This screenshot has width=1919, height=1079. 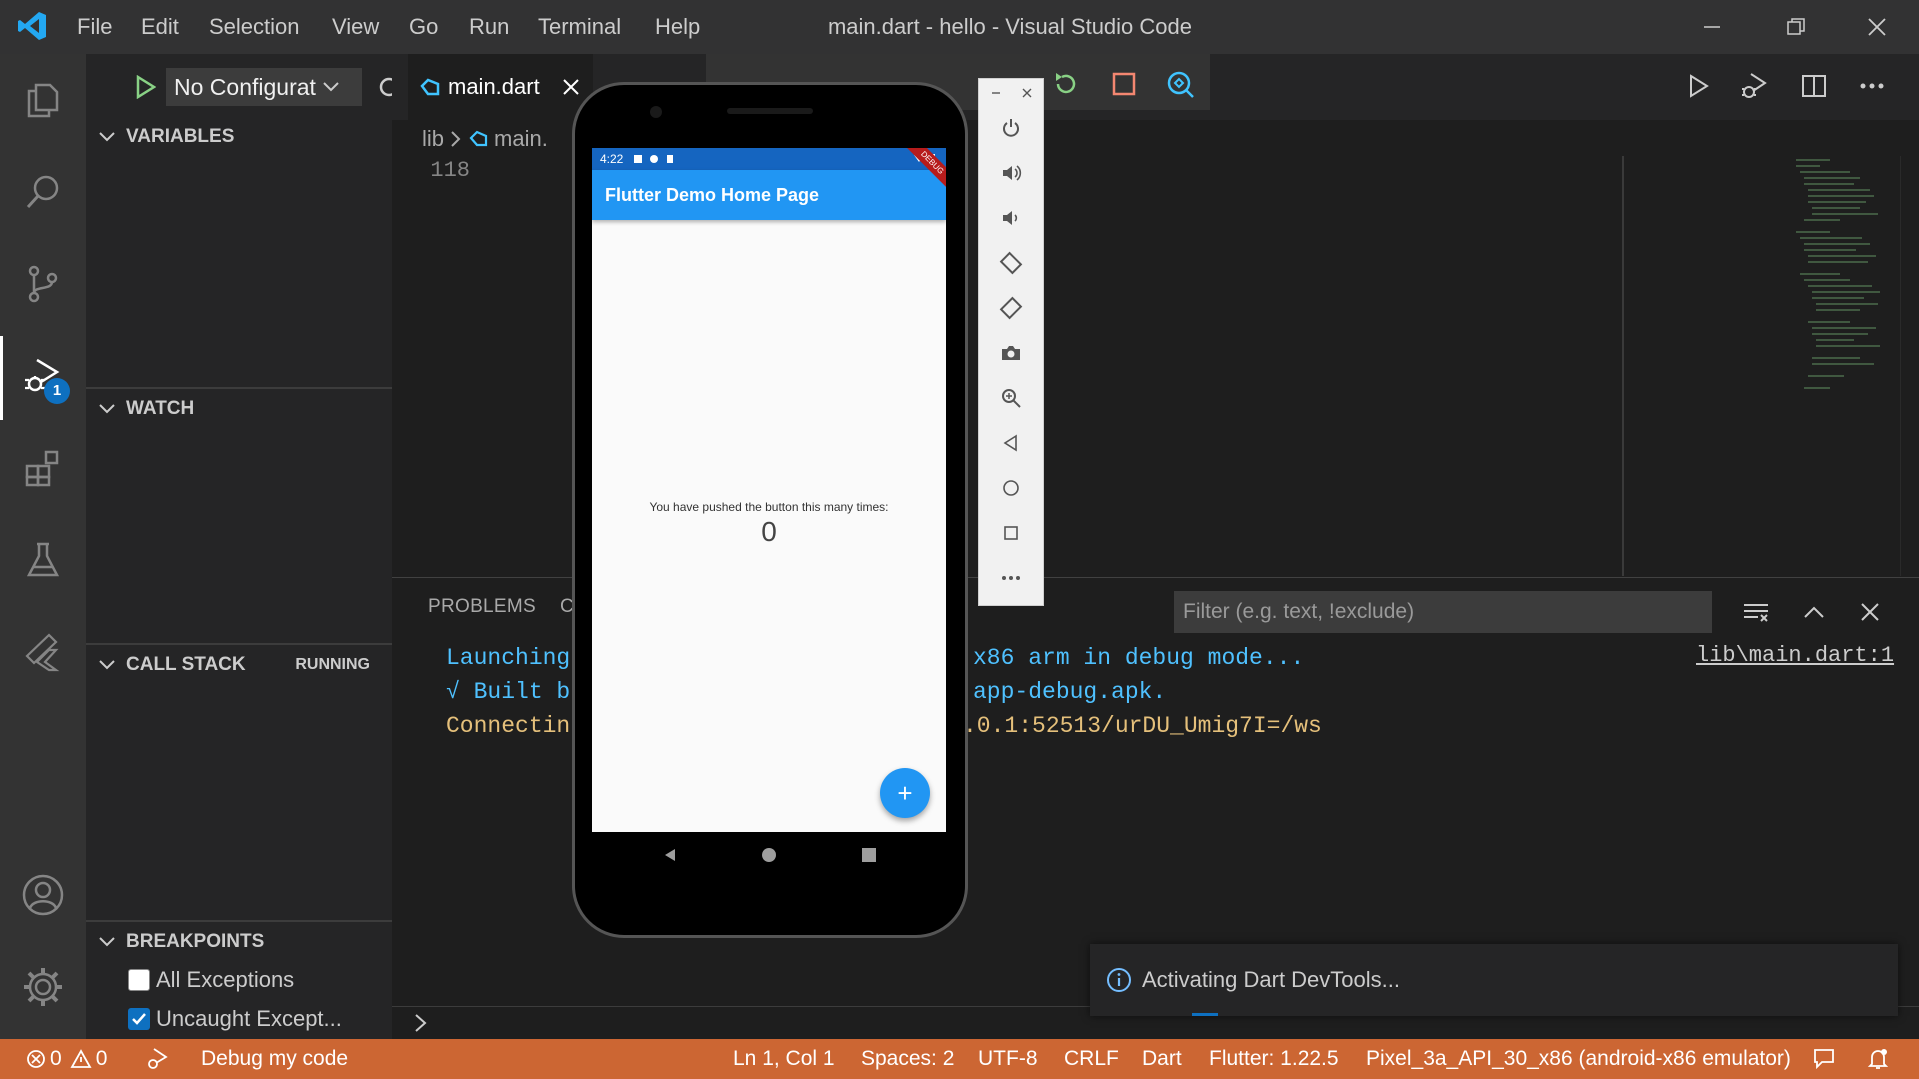 What do you see at coordinates (1180, 84) in the screenshot?
I see `devtools-inspect-icon` at bounding box center [1180, 84].